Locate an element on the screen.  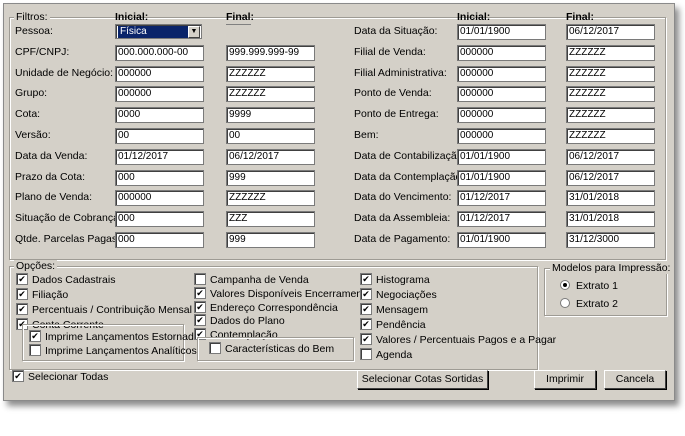
campanha-de-venda-checkbox: Campanha de Venda is located at coordinates (251, 279).